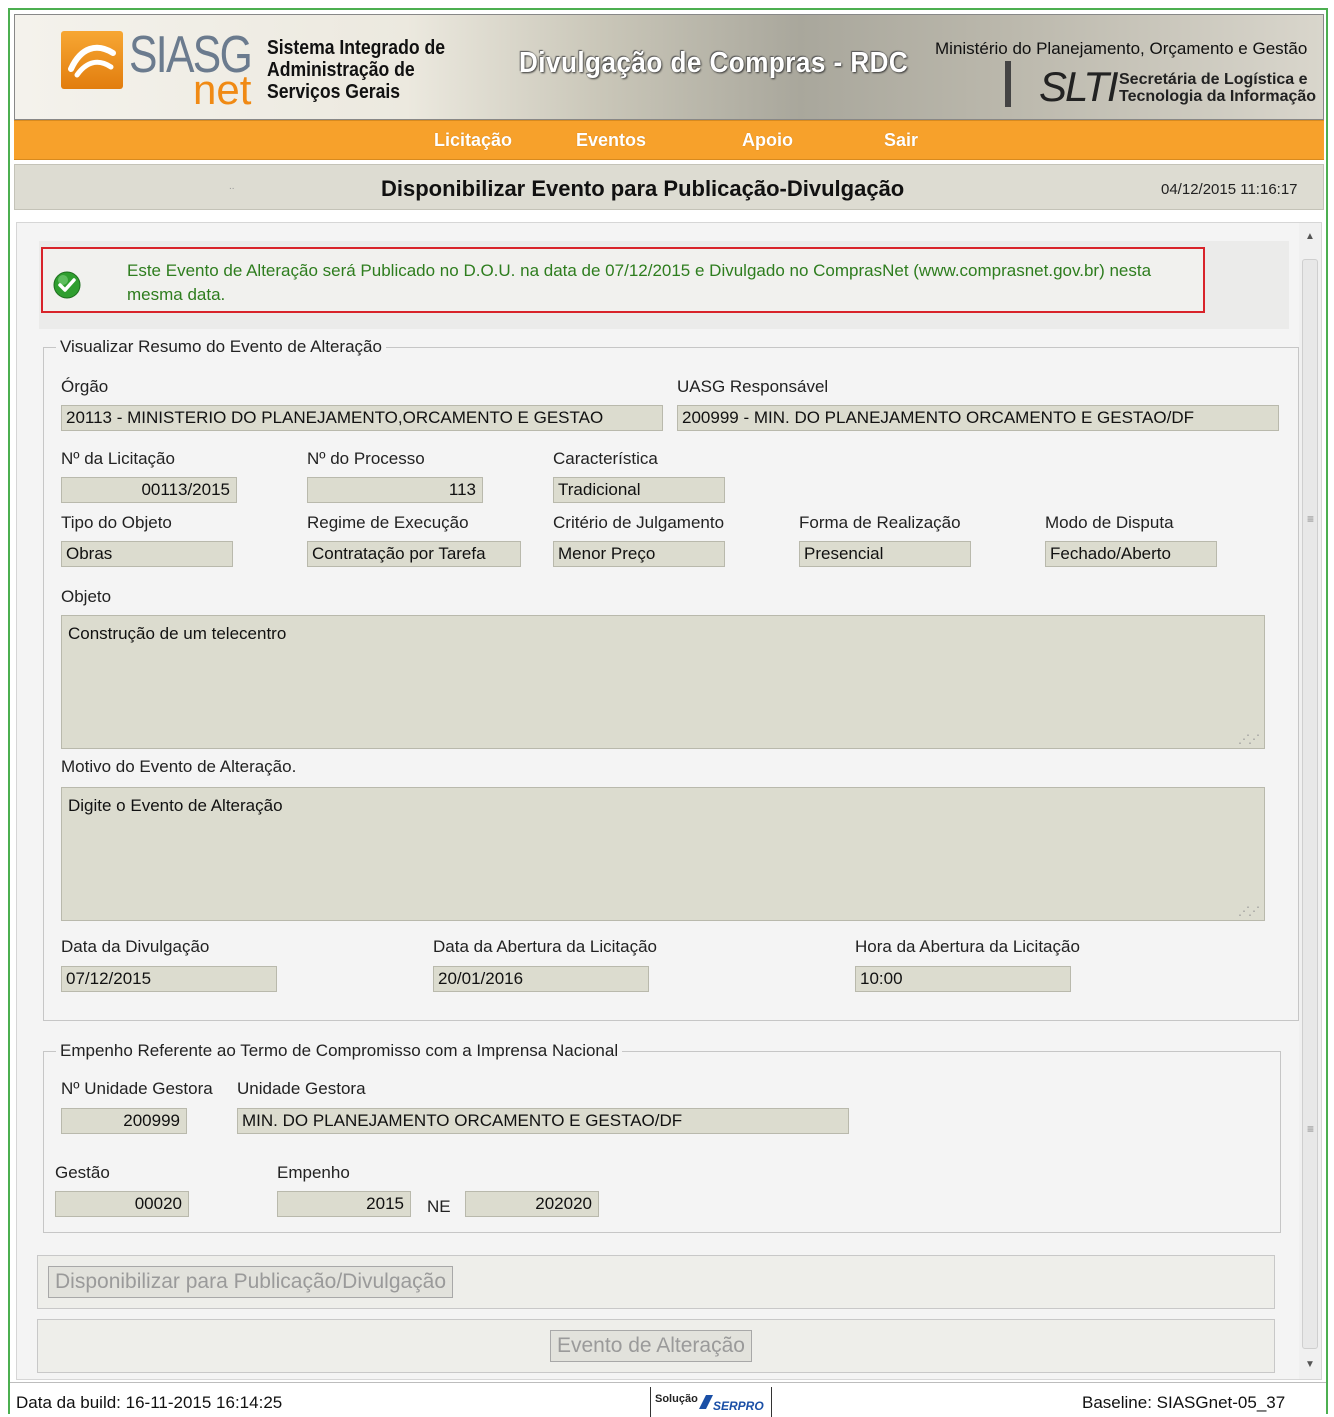 The width and height of the screenshot is (1334, 1417). What do you see at coordinates (149, 490) in the screenshot?
I see `licitacao-field: 00113/2015` at bounding box center [149, 490].